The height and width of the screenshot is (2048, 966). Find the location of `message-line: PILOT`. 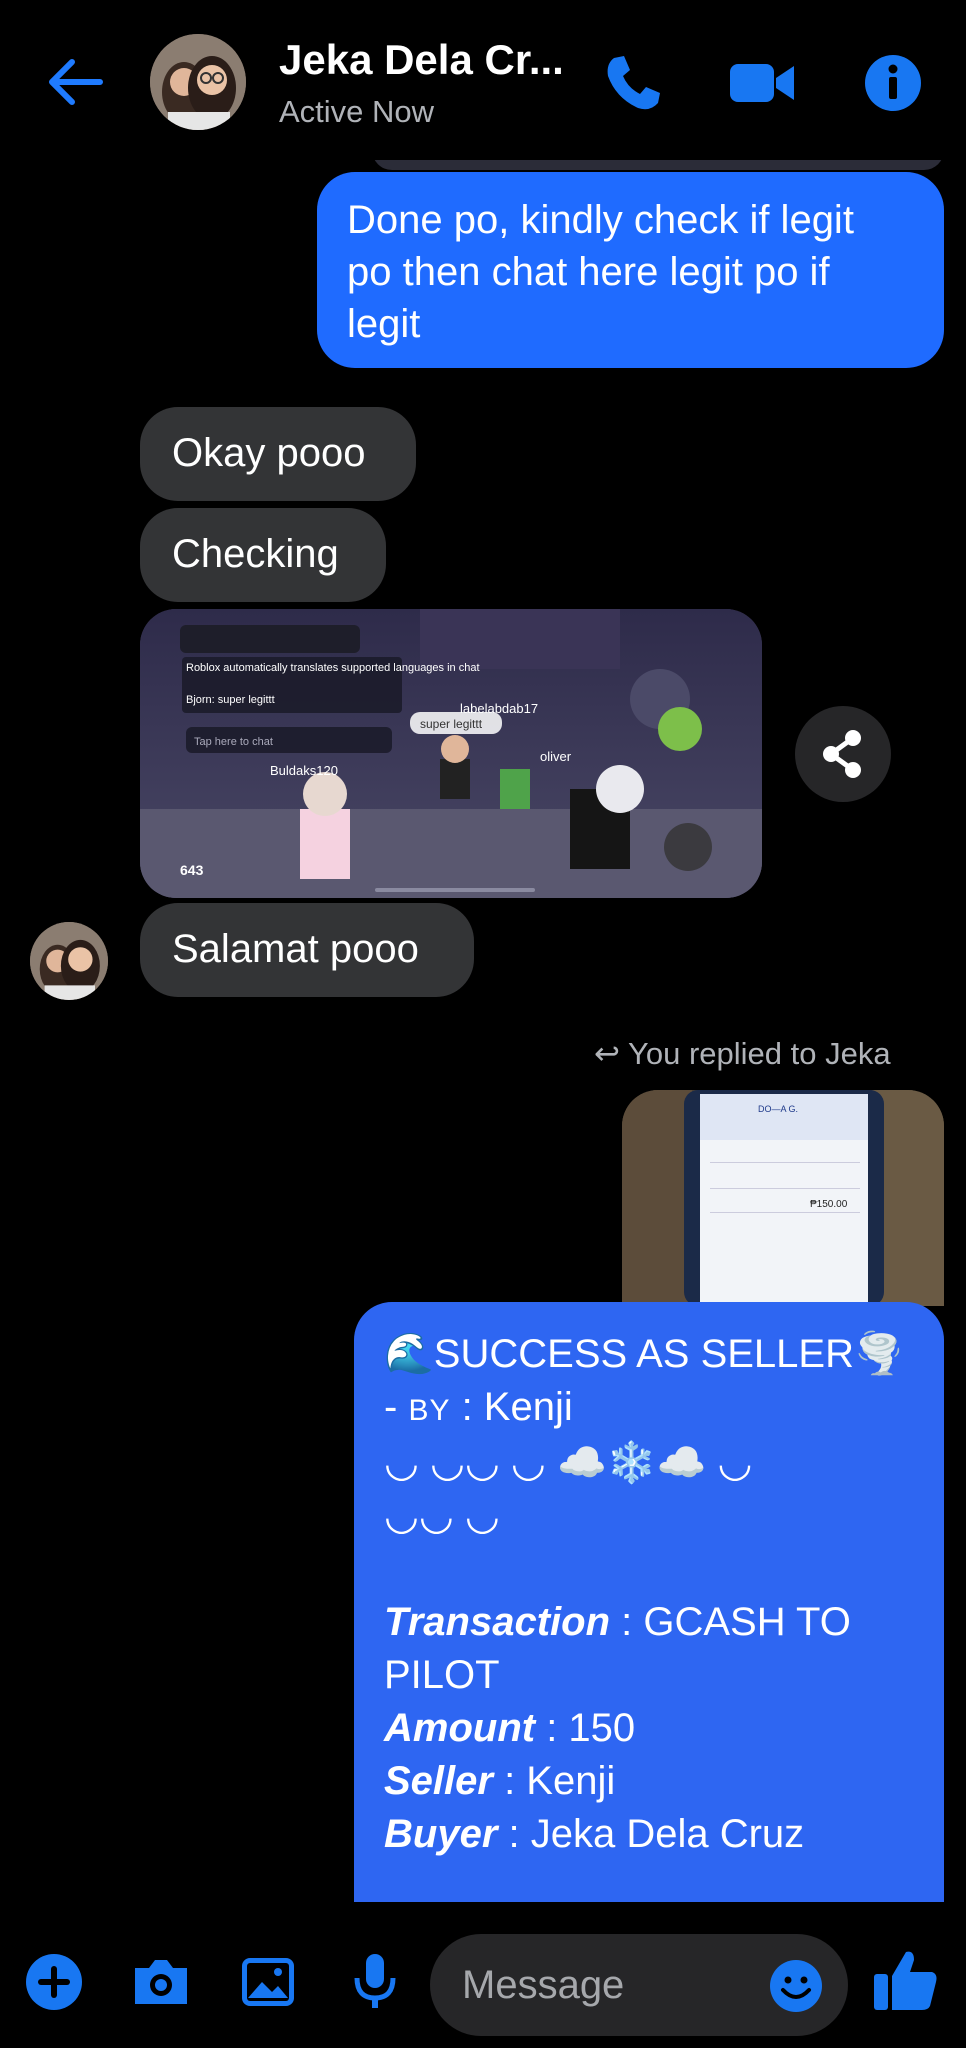

message-line: PILOT is located at coordinates (442, 1675).